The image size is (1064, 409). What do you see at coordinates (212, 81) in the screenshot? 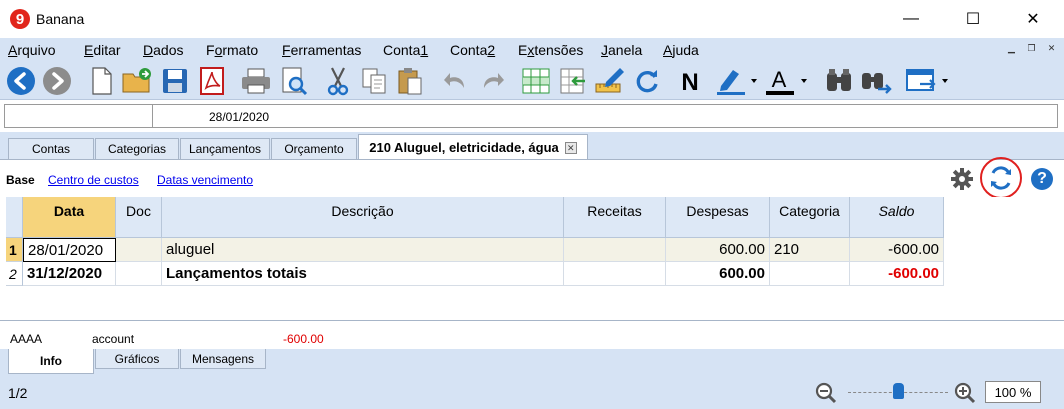
I see `export-pdf-button` at bounding box center [212, 81].